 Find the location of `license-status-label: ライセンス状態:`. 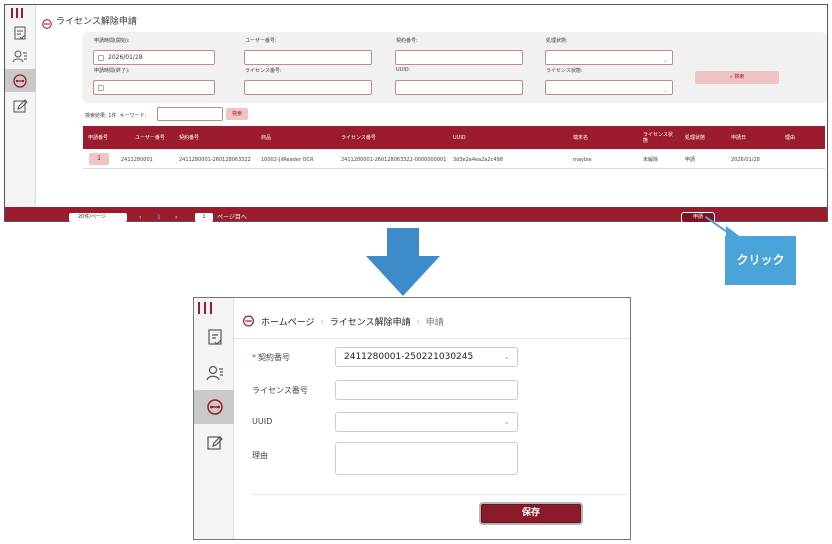

license-status-label: ライセンス状態: is located at coordinates (564, 71).